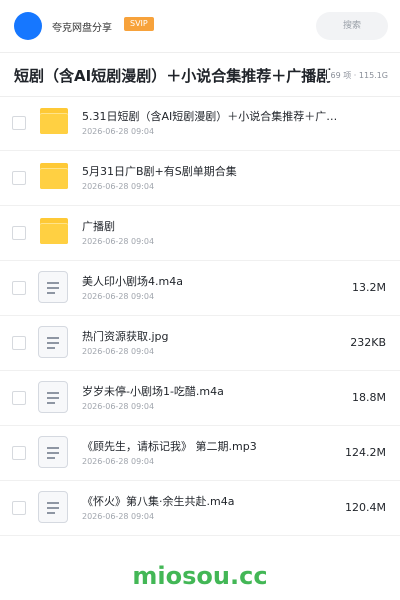  I want to click on file-row: 5月31日广B剧+有S剧单期合集 2026-06-28 09:04, so click(200, 178).